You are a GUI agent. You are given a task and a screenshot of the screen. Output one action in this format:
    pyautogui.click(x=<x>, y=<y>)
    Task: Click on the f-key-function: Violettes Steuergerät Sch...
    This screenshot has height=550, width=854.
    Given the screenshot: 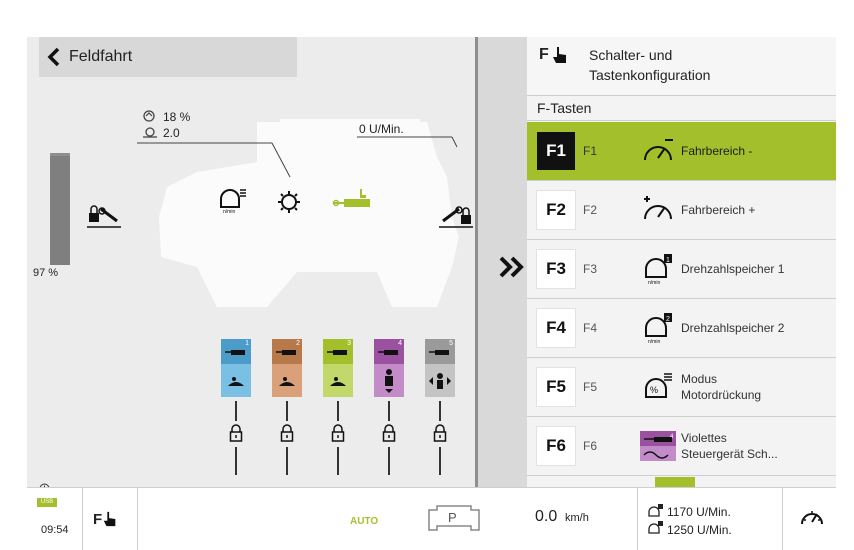 What is the action you would take?
    pyautogui.click(x=729, y=446)
    